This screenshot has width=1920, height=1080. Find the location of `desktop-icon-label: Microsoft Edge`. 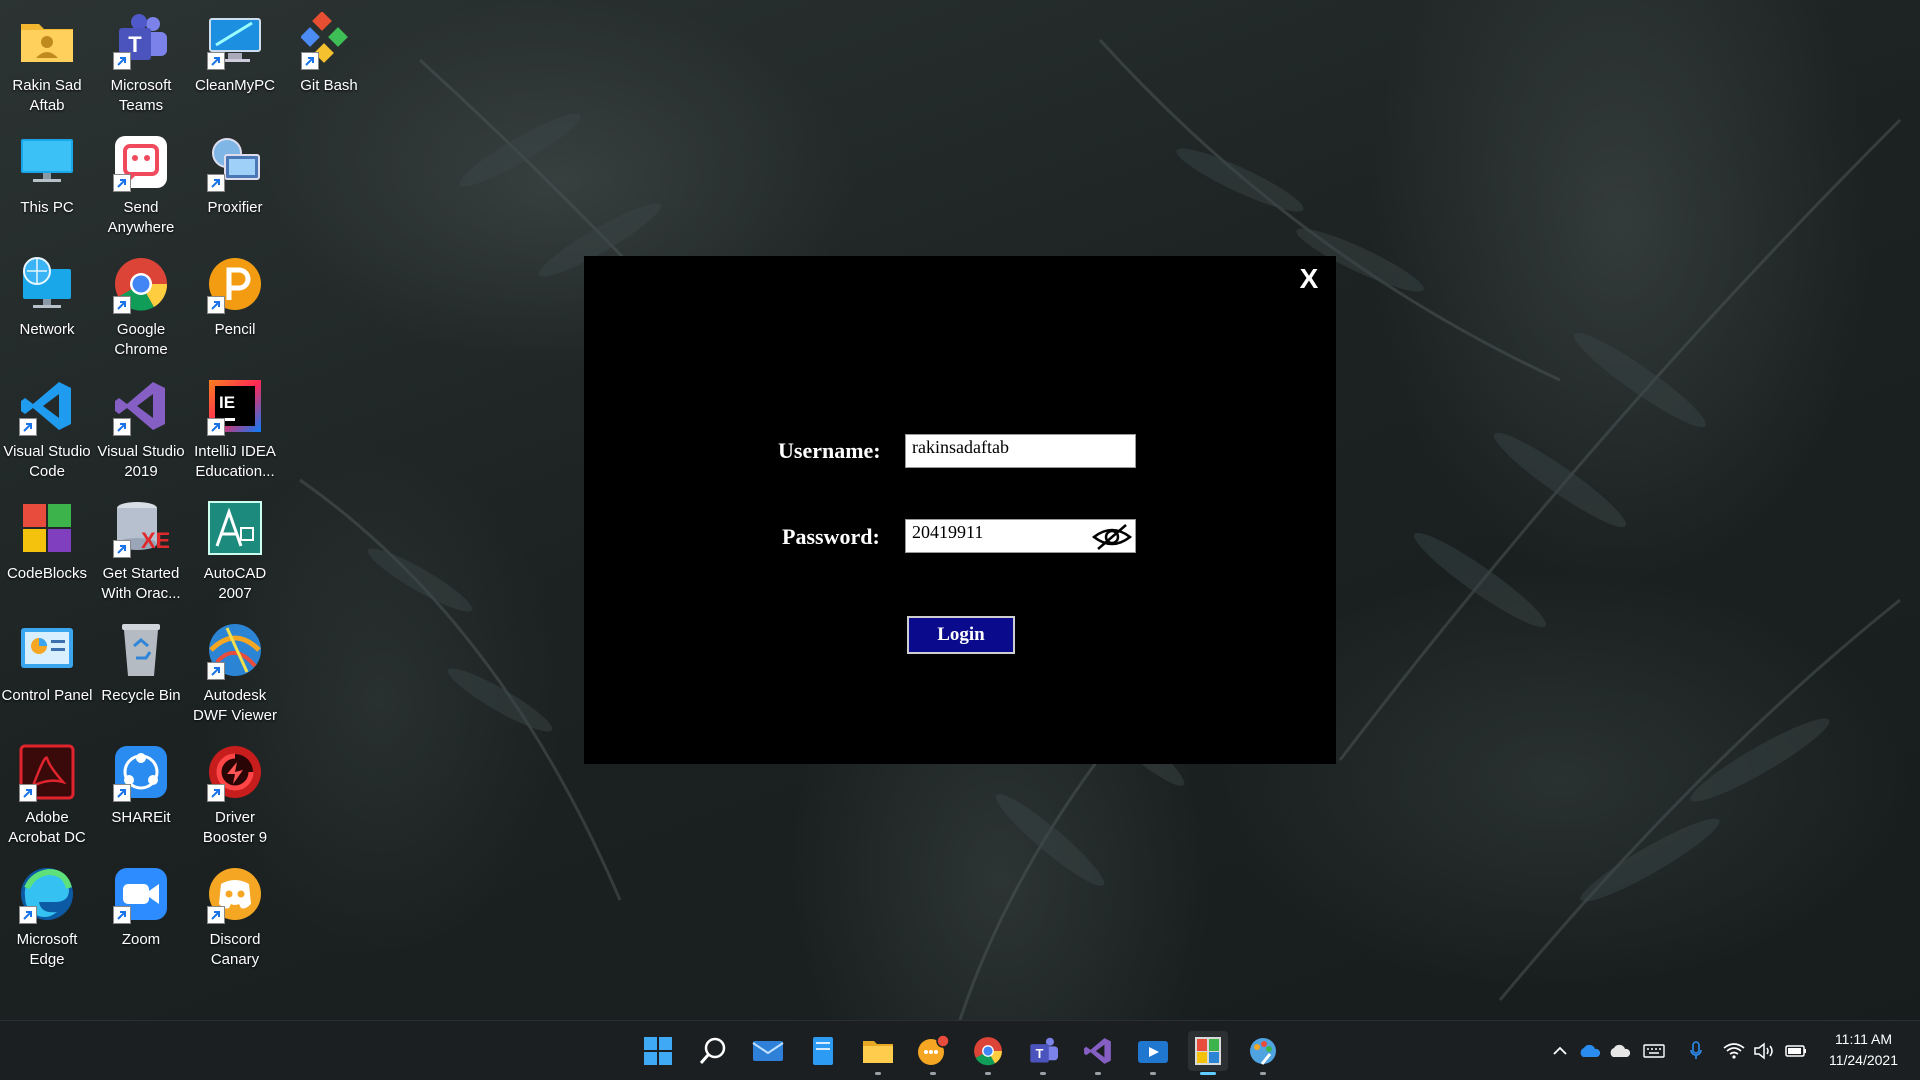

desktop-icon-label: Microsoft Edge is located at coordinates (47, 949).